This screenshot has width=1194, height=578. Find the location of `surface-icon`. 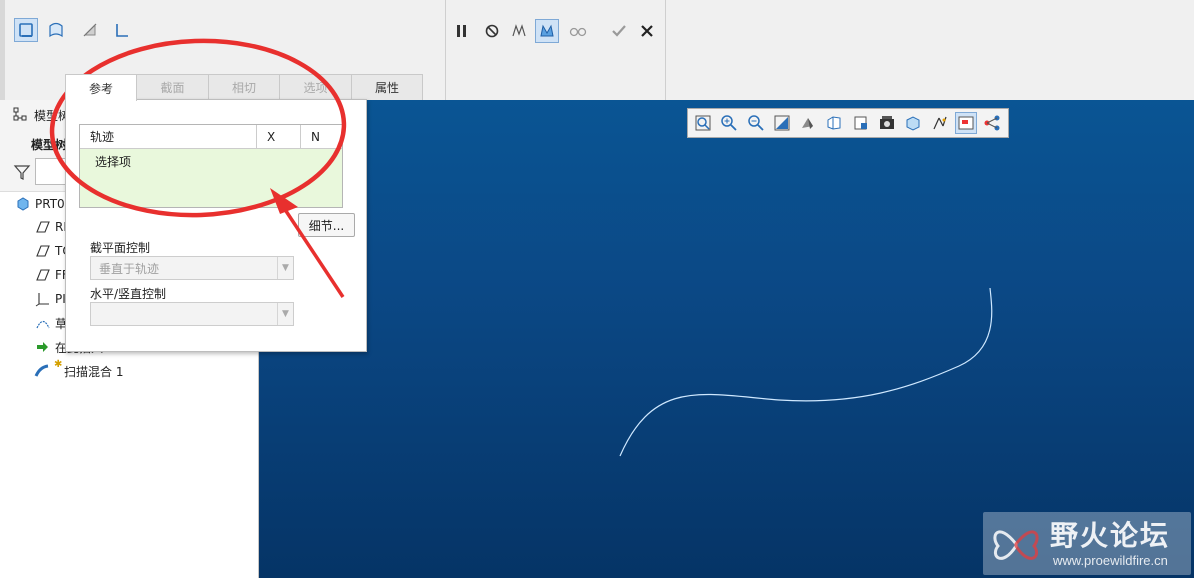

surface-icon is located at coordinates (56, 30).